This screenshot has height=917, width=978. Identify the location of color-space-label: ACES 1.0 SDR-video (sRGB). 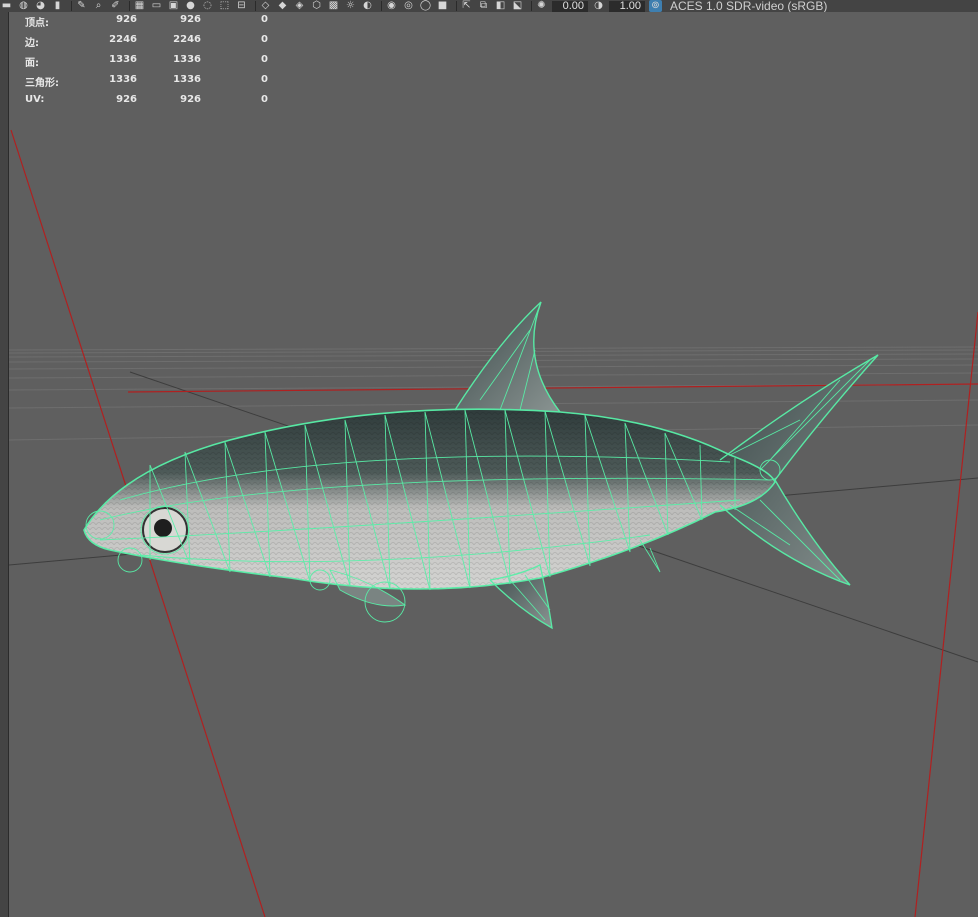
(748, 6).